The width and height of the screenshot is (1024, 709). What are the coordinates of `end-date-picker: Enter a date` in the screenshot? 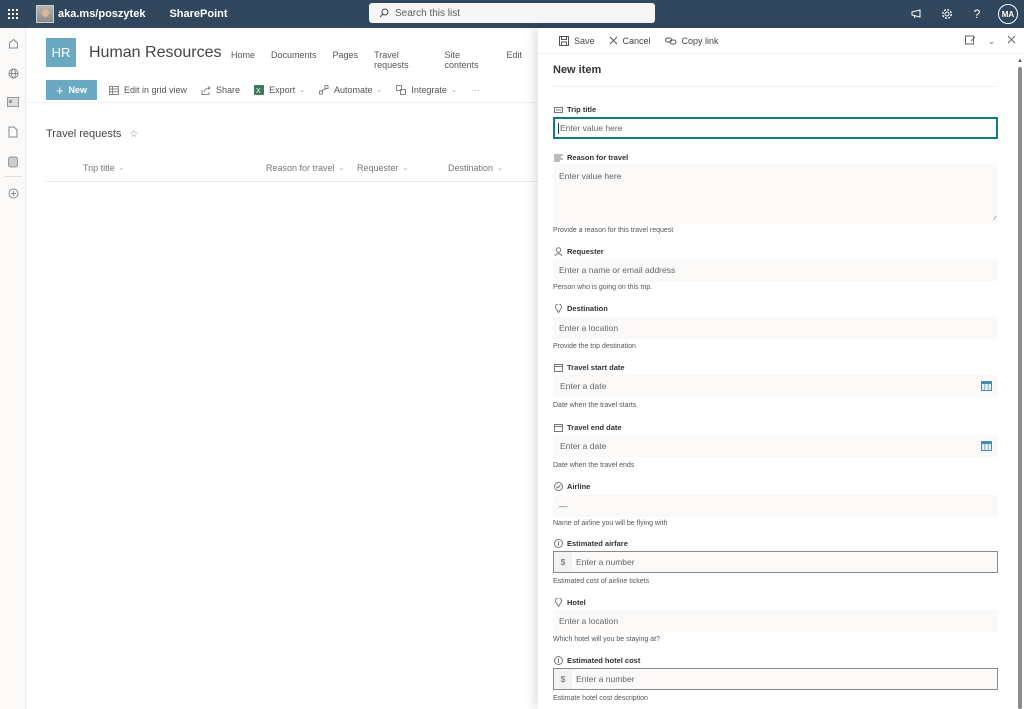 It's located at (775, 446).